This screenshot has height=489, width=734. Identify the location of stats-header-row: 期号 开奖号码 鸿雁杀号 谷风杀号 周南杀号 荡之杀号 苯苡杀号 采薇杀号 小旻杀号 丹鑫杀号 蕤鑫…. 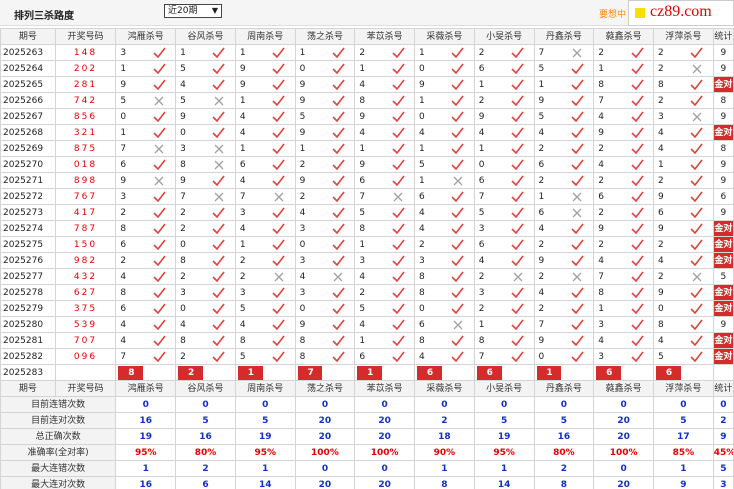
(367, 388).